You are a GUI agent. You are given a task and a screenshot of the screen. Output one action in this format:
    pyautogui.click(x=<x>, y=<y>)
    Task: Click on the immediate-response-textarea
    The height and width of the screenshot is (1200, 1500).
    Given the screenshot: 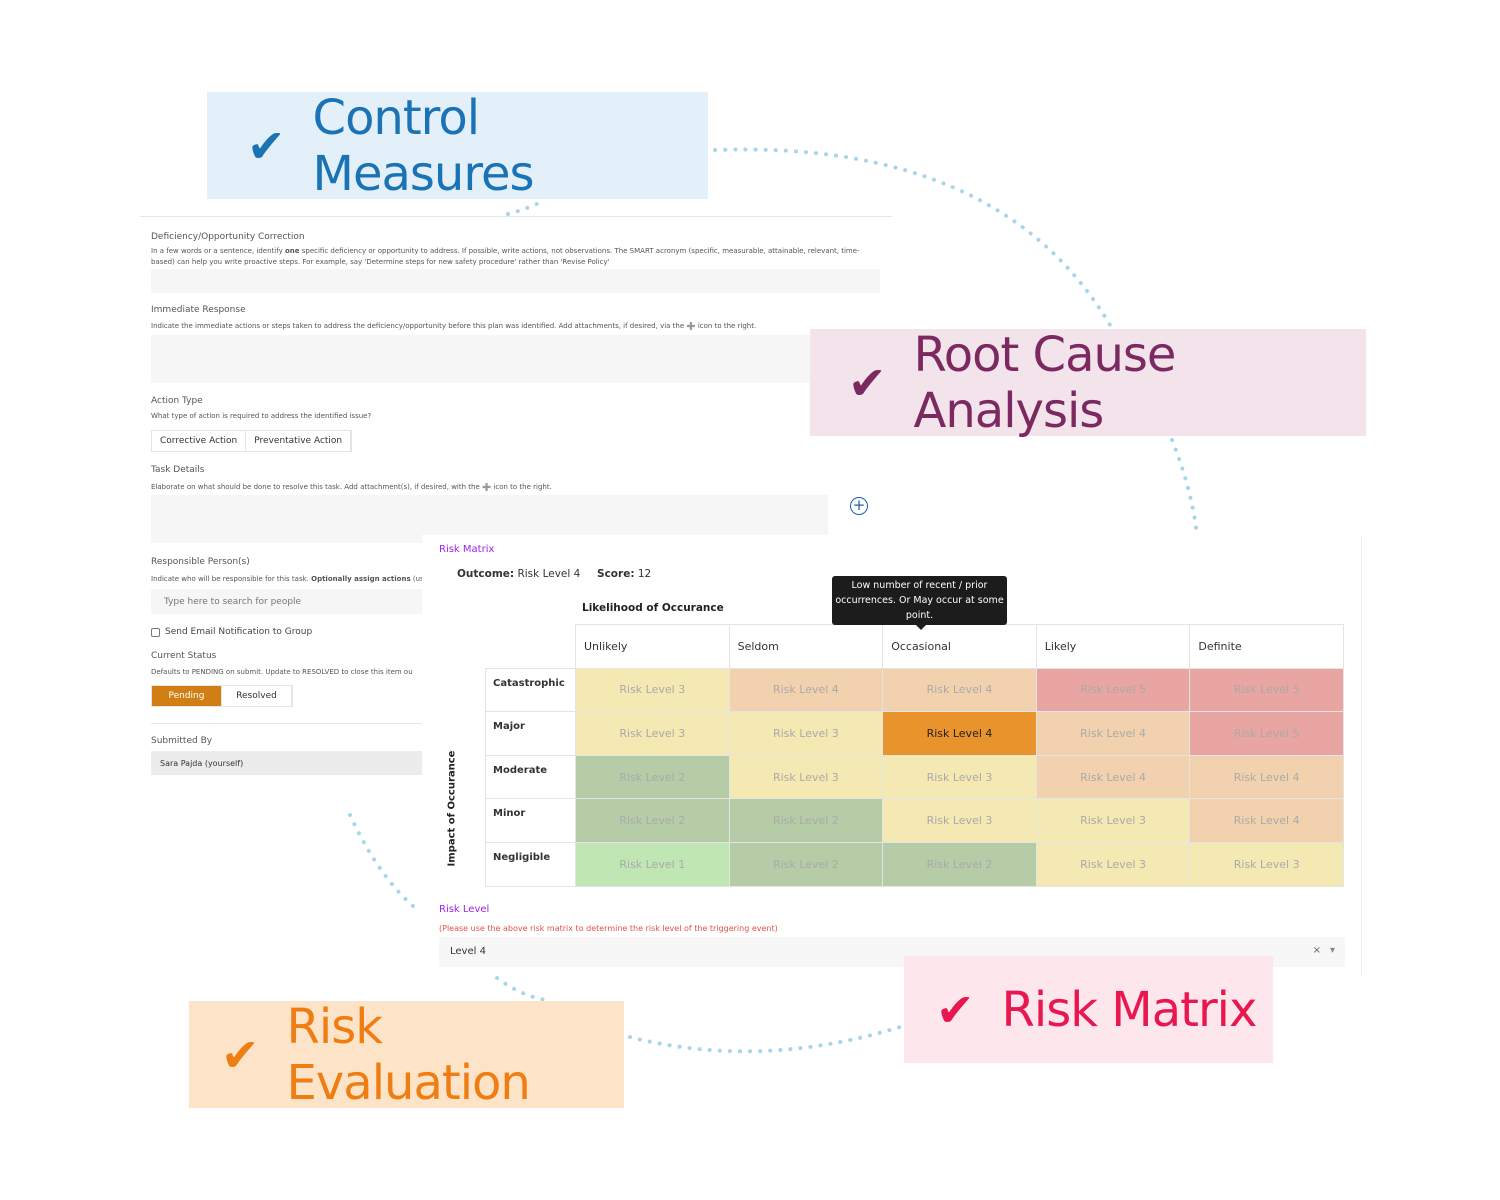 What is the action you would take?
    pyautogui.click(x=515, y=359)
    